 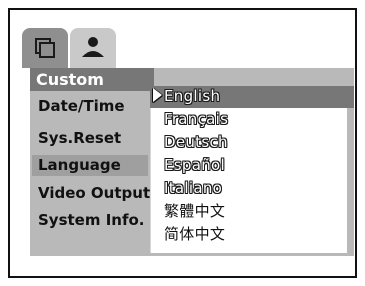 What do you see at coordinates (194, 234) in the screenshot?
I see `language-option-simplified-chinese: 简体中文` at bounding box center [194, 234].